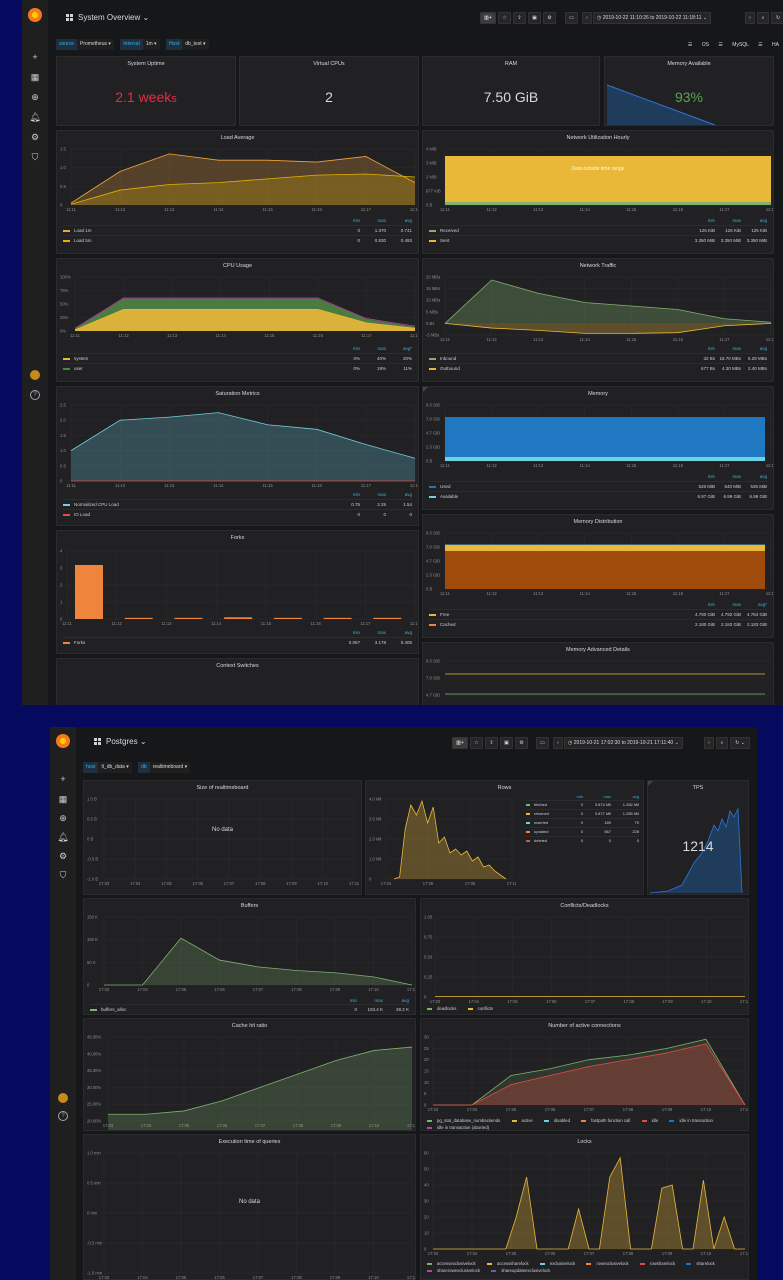  Describe the element at coordinates (237, 642) in the screenshot. I see `legend-item: Forks 0.067 3.178 0.405` at that location.